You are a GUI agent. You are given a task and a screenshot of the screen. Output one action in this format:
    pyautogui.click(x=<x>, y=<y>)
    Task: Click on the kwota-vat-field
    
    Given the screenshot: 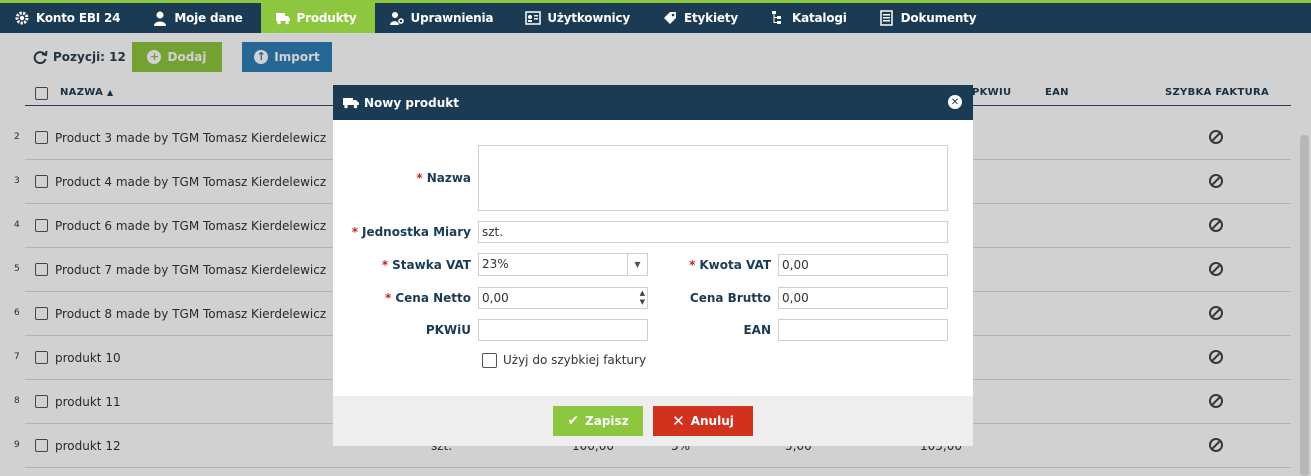 What is the action you would take?
    pyautogui.click(x=863, y=265)
    